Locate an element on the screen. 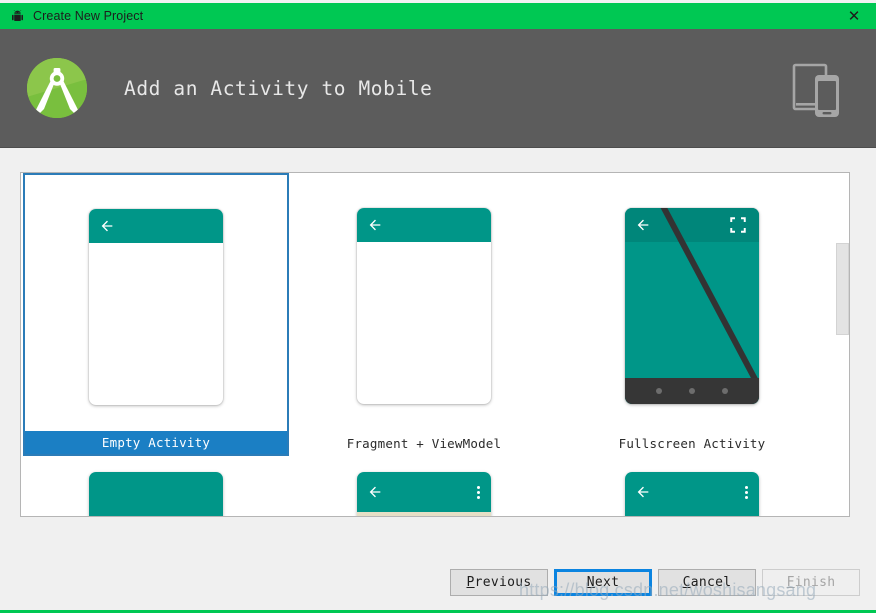  page-title: Add an Activity to Mobile is located at coordinates (278, 88).